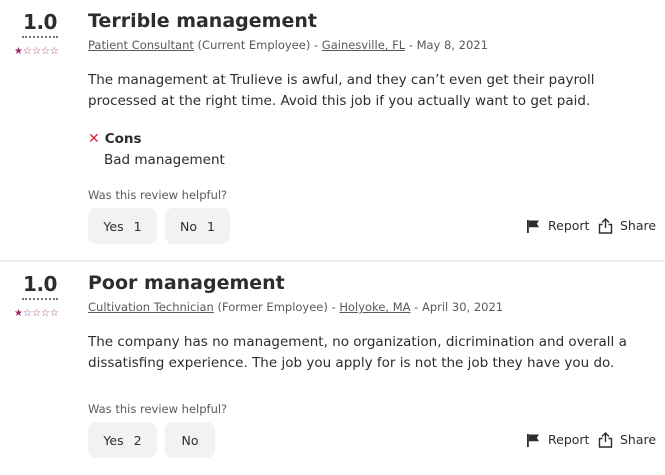 The height and width of the screenshot is (475, 665). I want to click on helpful-yes-button: Yes 2, so click(122, 440).